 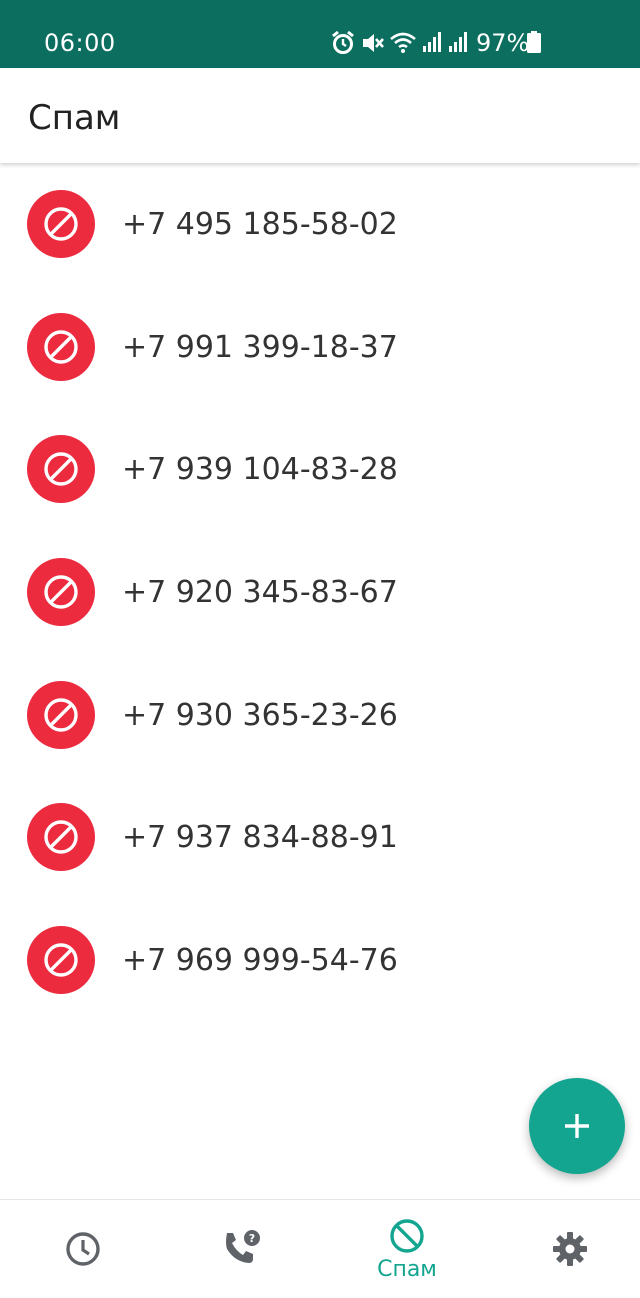 What do you see at coordinates (403, 42) in the screenshot?
I see `wifi-icon` at bounding box center [403, 42].